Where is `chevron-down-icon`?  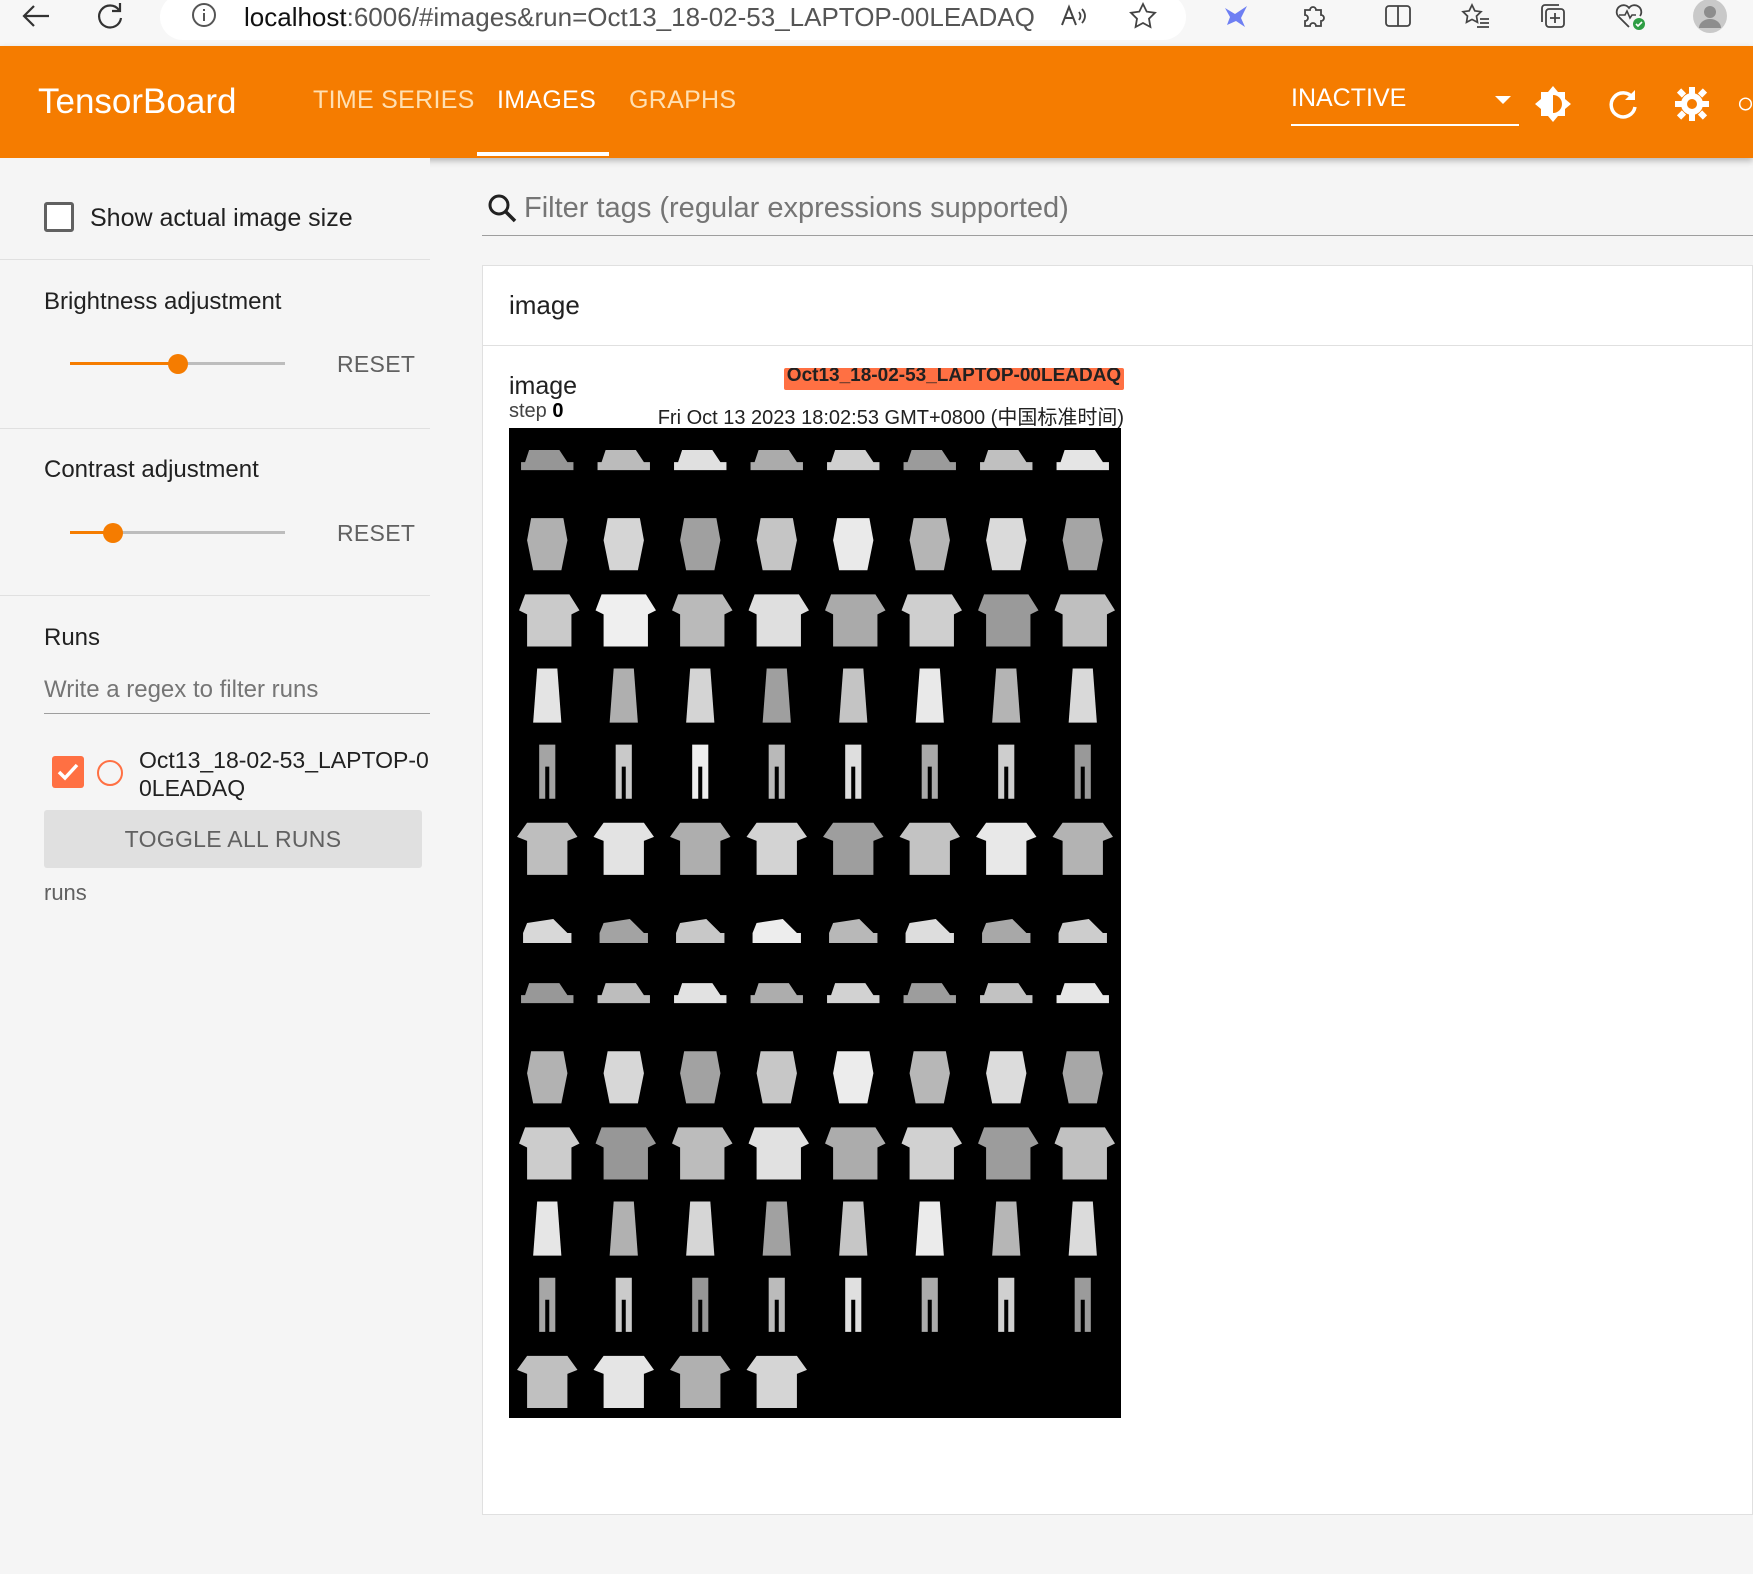
chevron-down-icon is located at coordinates (1503, 100).